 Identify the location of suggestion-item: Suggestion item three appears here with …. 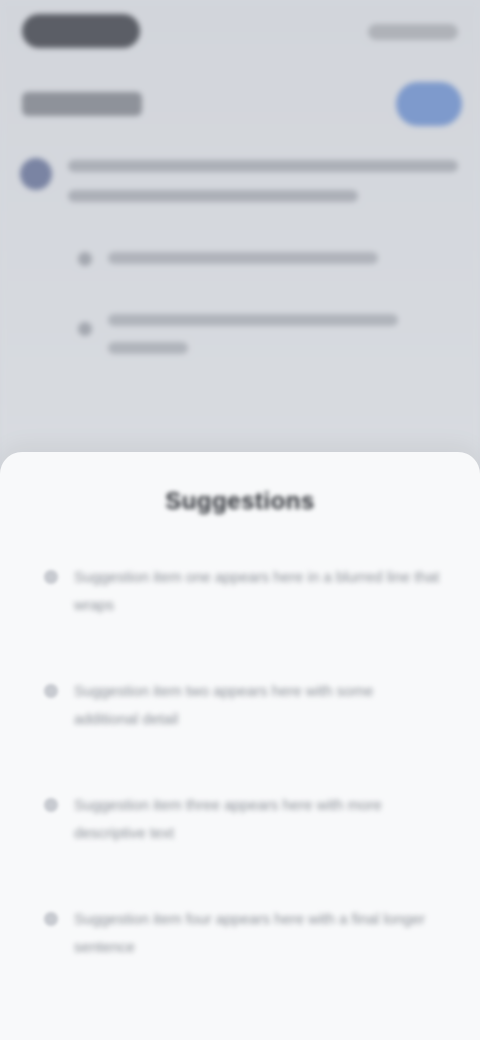
(240, 849).